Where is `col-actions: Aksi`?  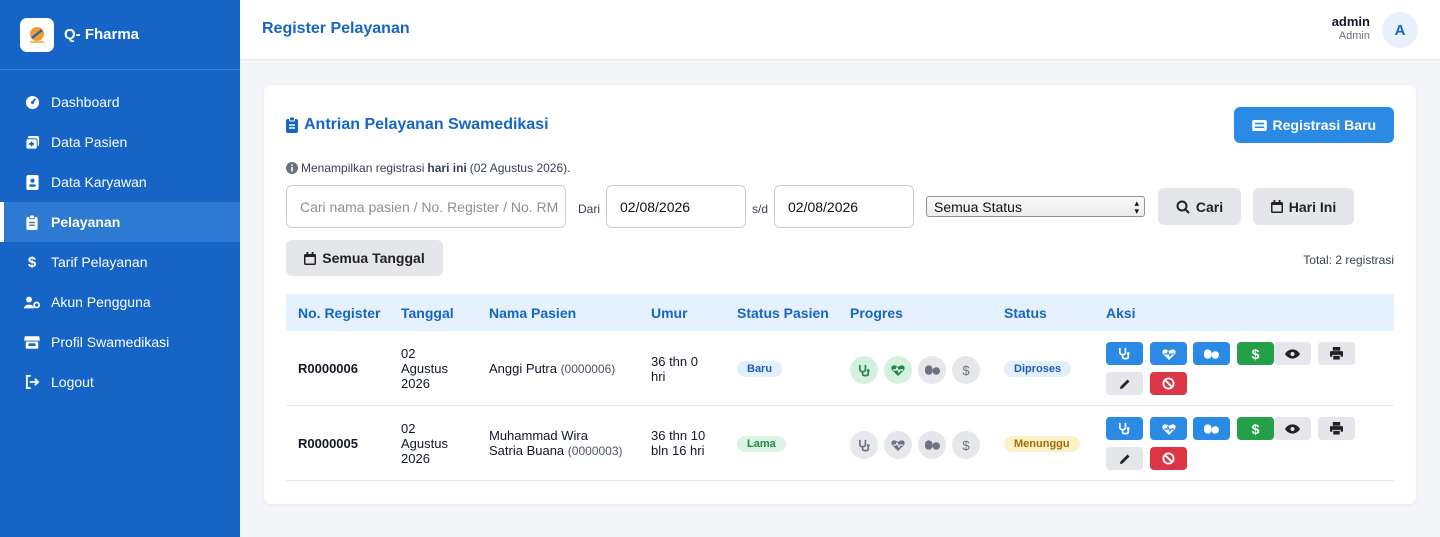 col-actions: Aksi is located at coordinates (1121, 313).